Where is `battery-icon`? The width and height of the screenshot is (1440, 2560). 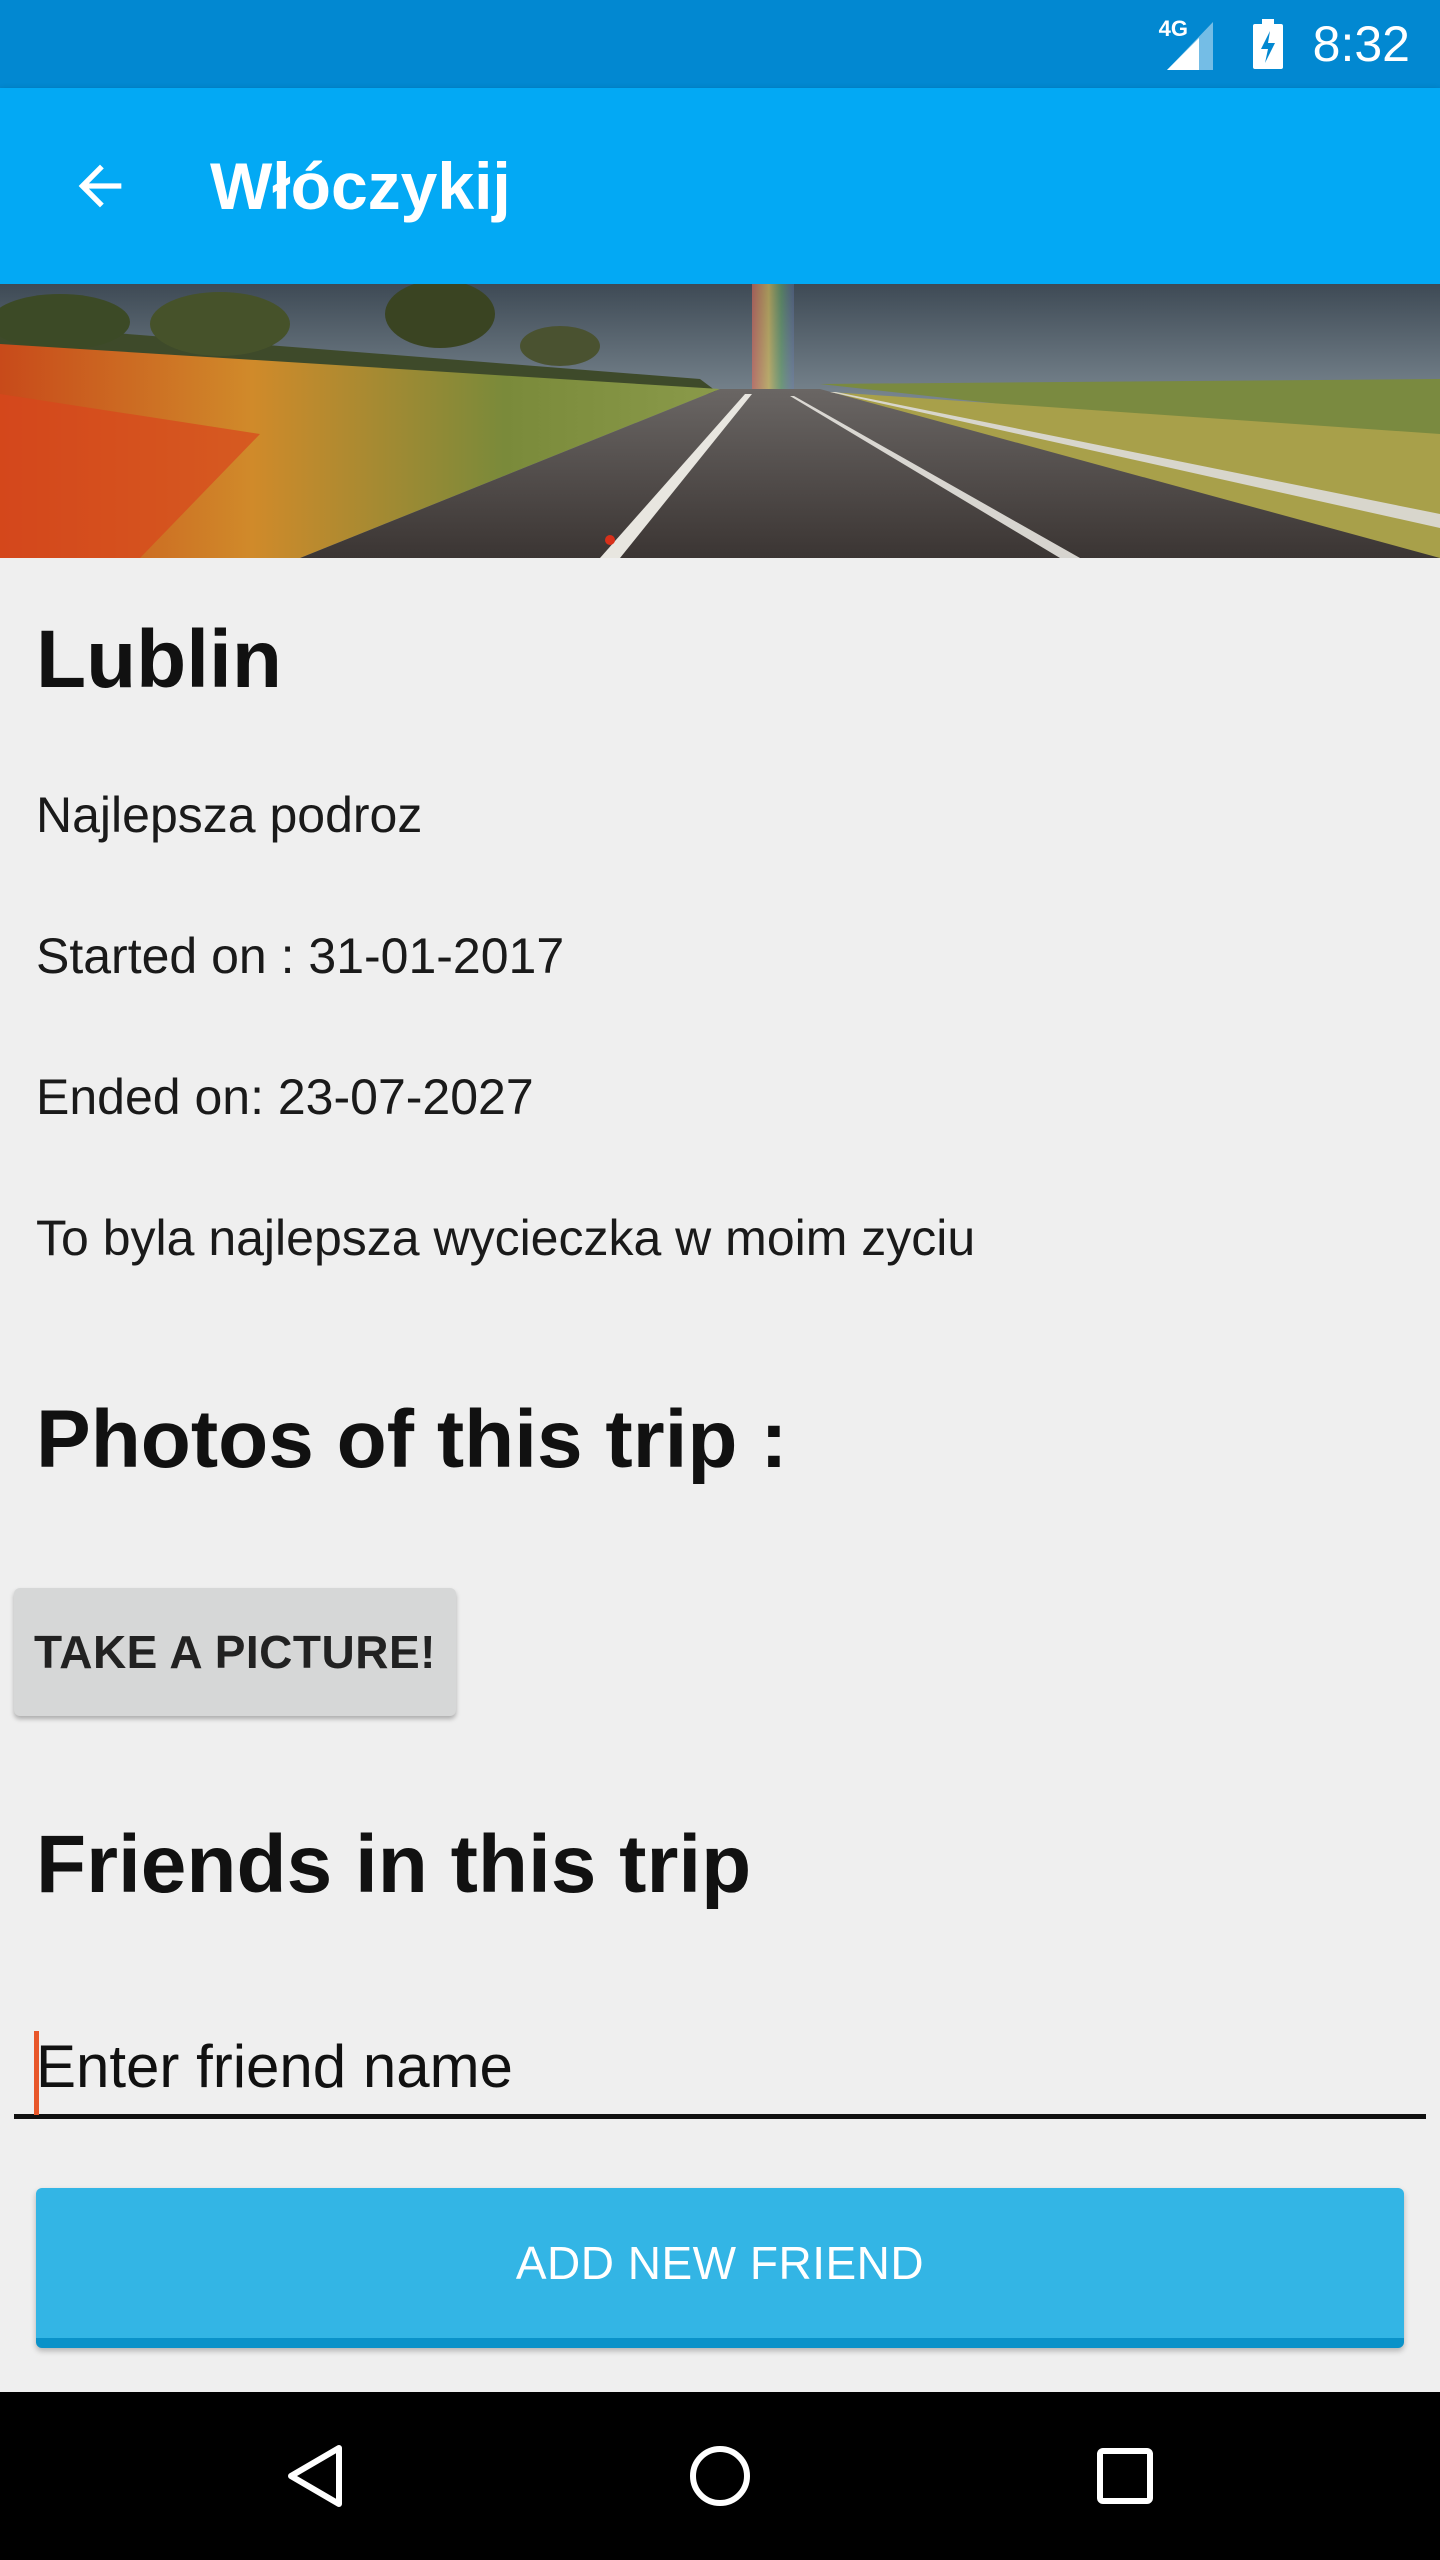 battery-icon is located at coordinates (1267, 44).